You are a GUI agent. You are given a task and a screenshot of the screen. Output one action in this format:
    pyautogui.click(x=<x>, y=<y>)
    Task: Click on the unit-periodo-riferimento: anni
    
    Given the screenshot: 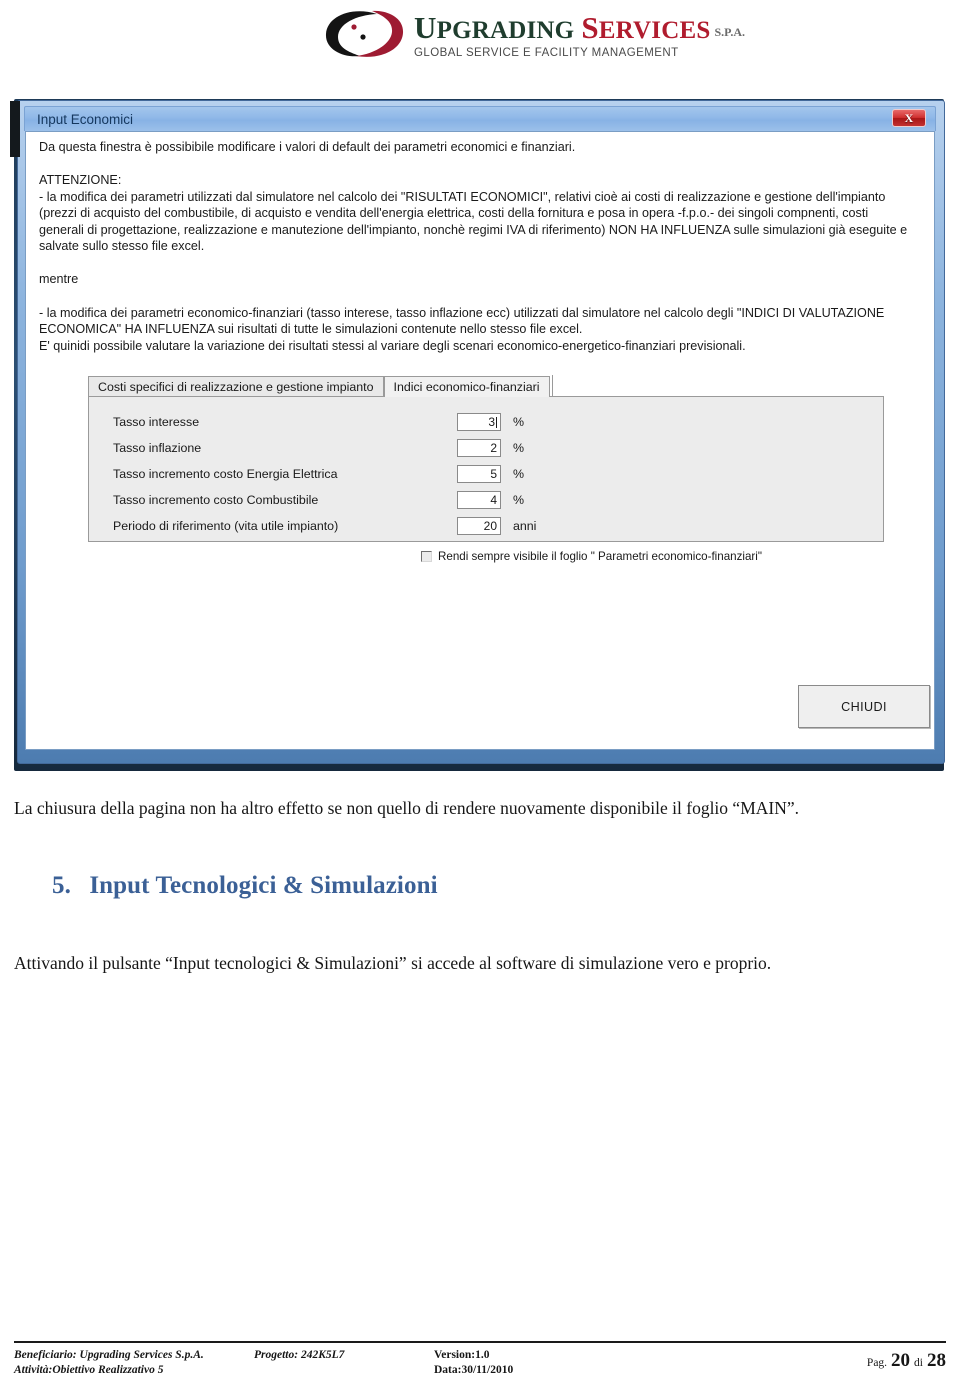 What is the action you would take?
    pyautogui.click(x=525, y=526)
    